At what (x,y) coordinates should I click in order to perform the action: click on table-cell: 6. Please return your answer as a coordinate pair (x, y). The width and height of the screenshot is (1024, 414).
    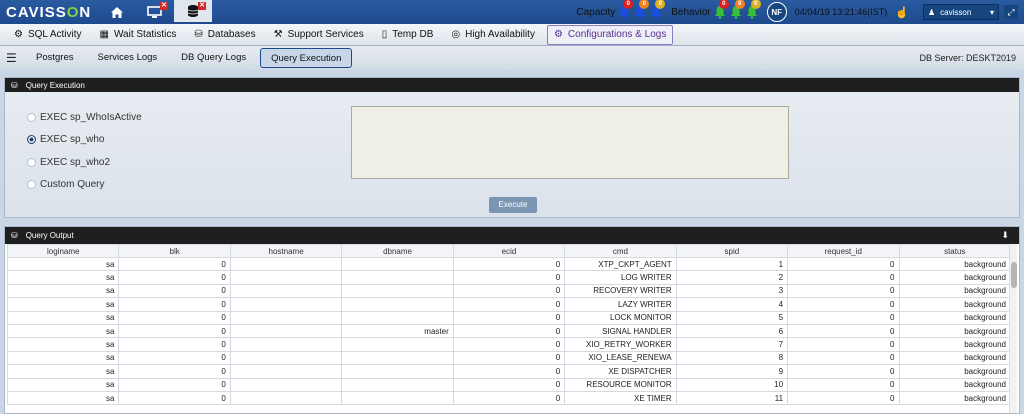
    Looking at the image, I should click on (732, 331).